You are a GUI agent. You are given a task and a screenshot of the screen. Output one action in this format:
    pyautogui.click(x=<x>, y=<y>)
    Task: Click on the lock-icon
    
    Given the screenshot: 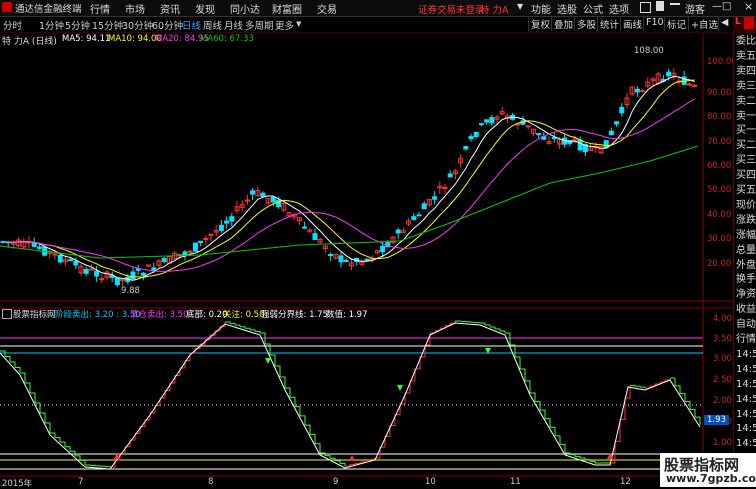 What is the action you would take?
    pyautogui.click(x=660, y=6)
    